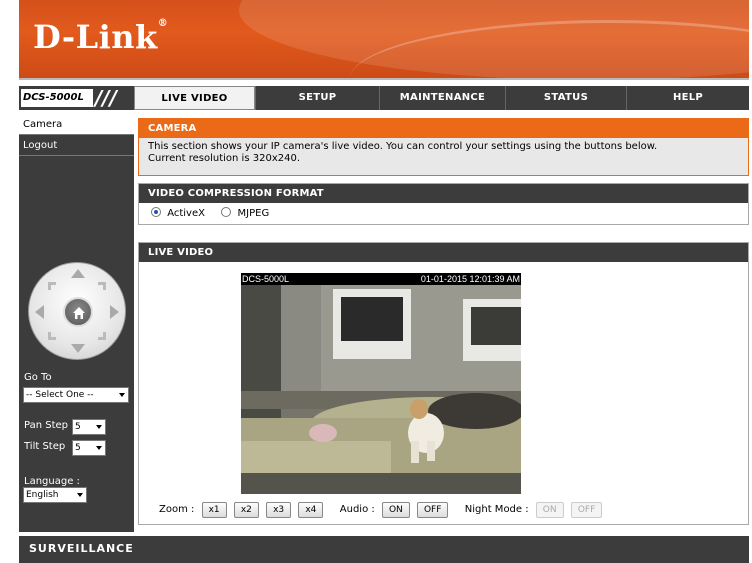 This screenshot has width=752, height=563. What do you see at coordinates (586, 510) in the screenshot?
I see `night-mode-off-button: OFF` at bounding box center [586, 510].